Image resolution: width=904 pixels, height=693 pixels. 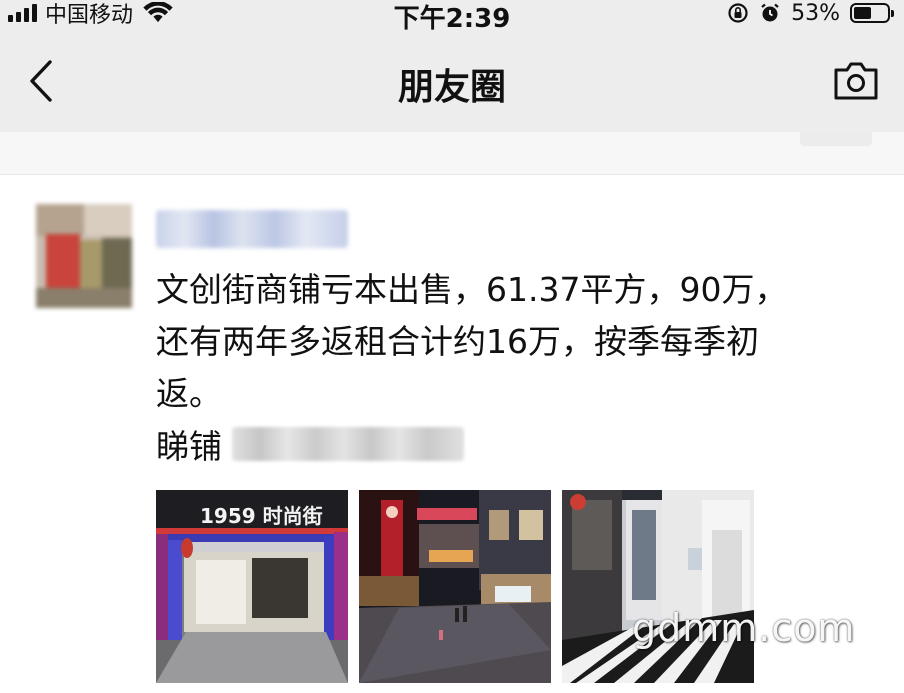 What do you see at coordinates (452, 17) in the screenshot?
I see `status-bar: 中国移动 下午2:39 53%` at bounding box center [452, 17].